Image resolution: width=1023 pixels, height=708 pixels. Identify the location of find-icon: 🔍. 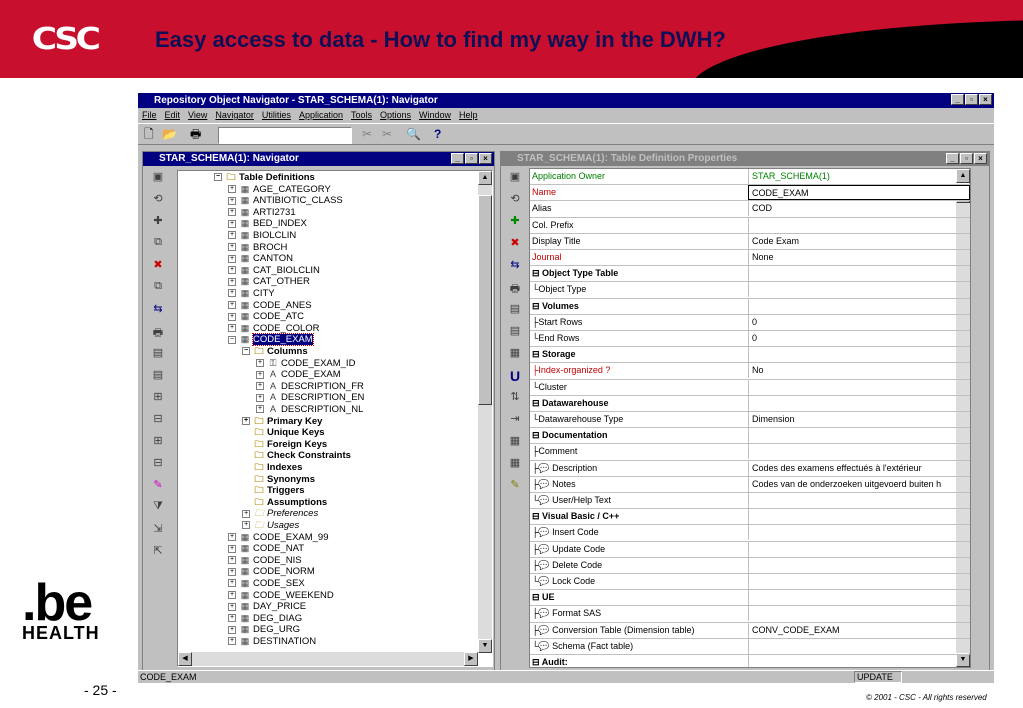
(413, 134).